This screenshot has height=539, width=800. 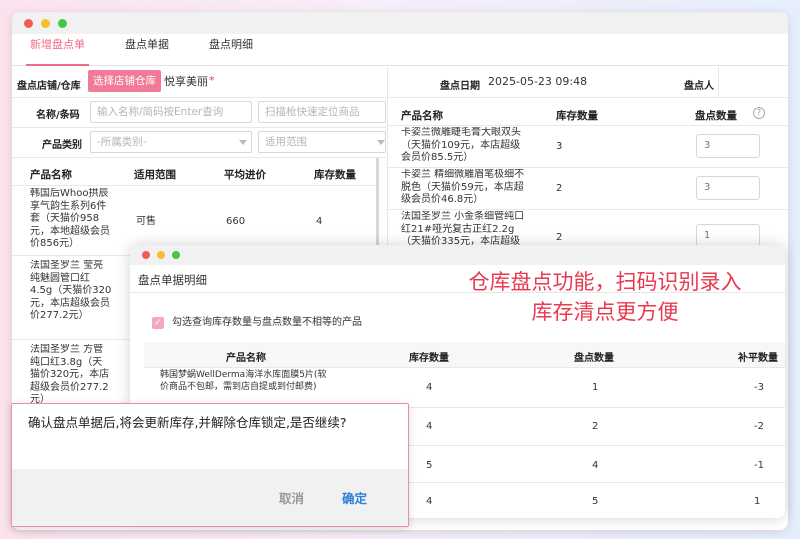 I want to click on col-adjust: 补平数量, so click(x=758, y=358).